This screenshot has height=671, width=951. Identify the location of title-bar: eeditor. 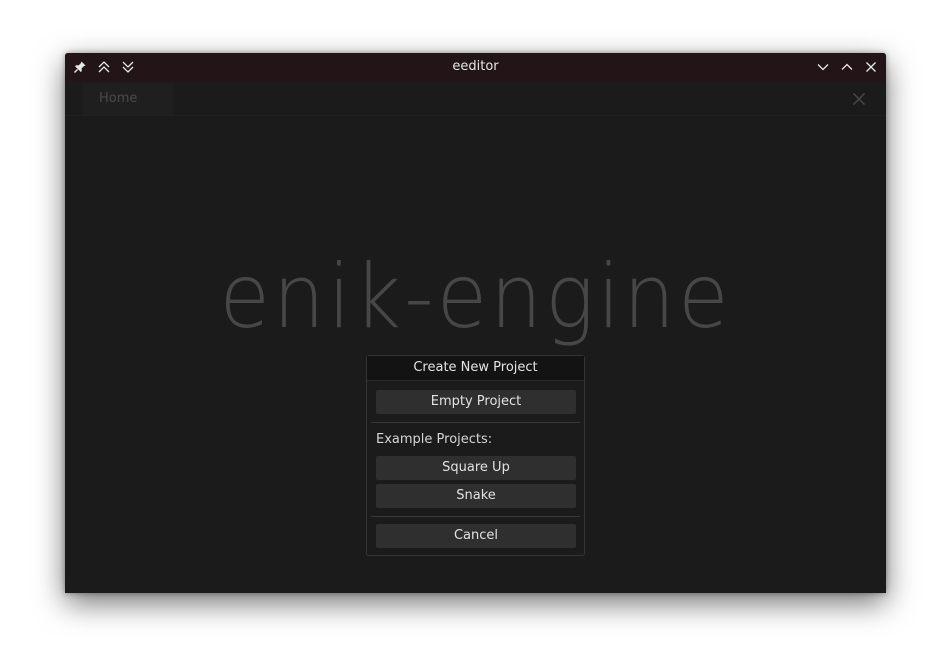
(475, 67).